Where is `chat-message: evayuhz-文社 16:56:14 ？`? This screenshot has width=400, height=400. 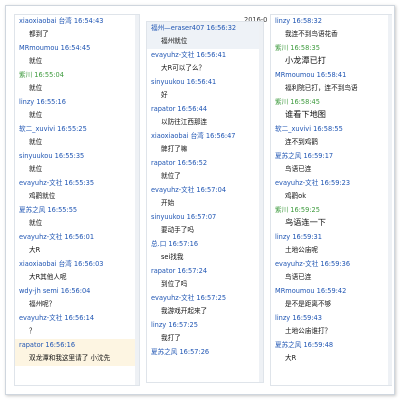
chat-message: evayuhz-文社 16:56:14 ？ is located at coordinates (75, 325).